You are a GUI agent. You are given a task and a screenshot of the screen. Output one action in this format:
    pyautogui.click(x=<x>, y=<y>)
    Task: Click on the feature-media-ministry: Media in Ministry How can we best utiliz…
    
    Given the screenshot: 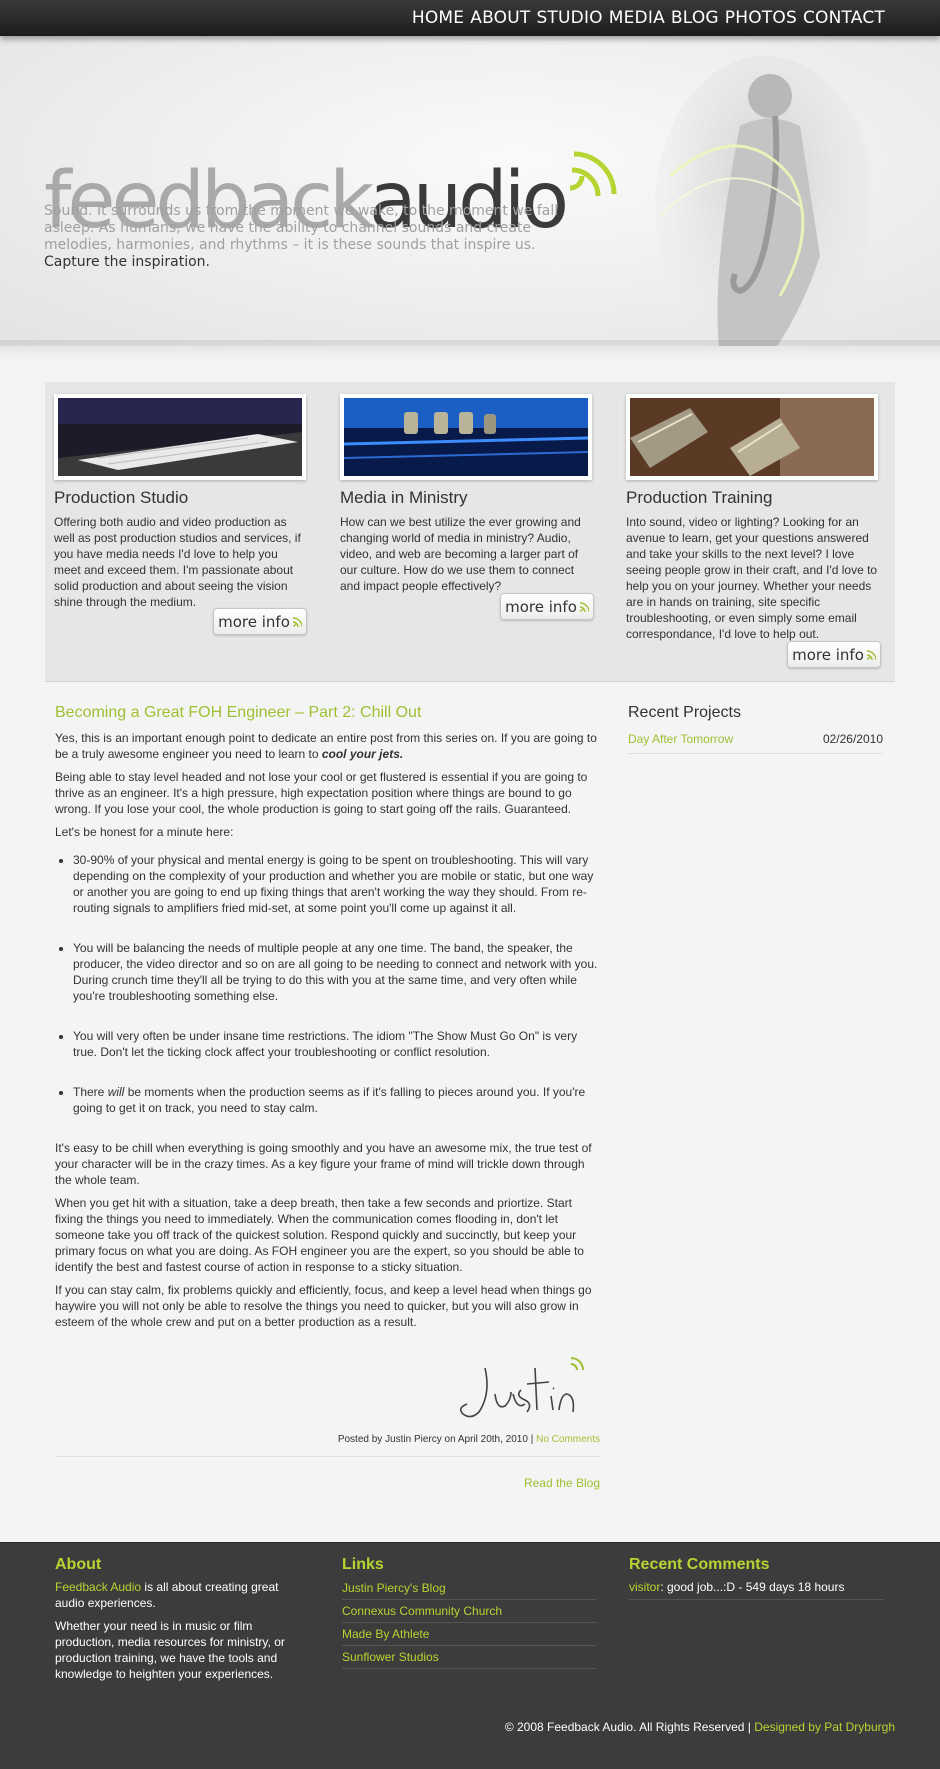 What is the action you would take?
    pyautogui.click(x=466, y=494)
    